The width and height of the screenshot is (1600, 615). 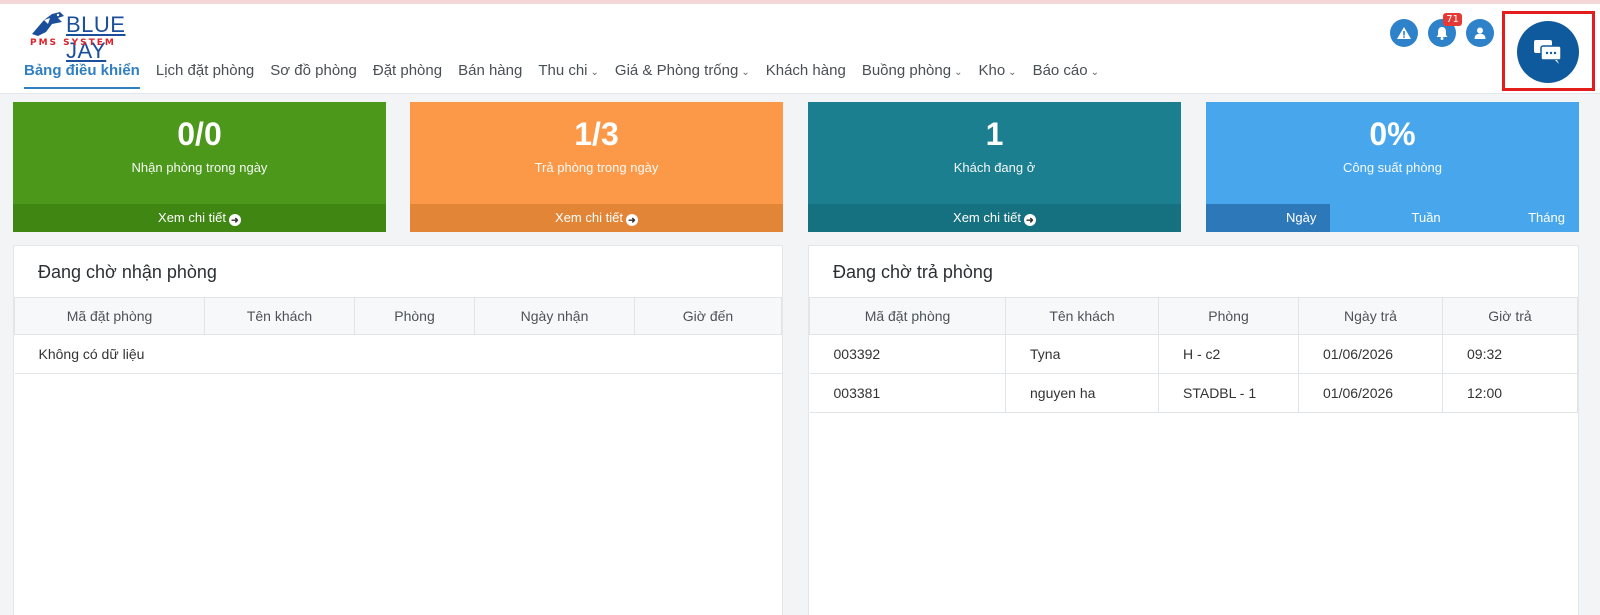 What do you see at coordinates (907, 393) in the screenshot?
I see `booking-code-cell: 003381` at bounding box center [907, 393].